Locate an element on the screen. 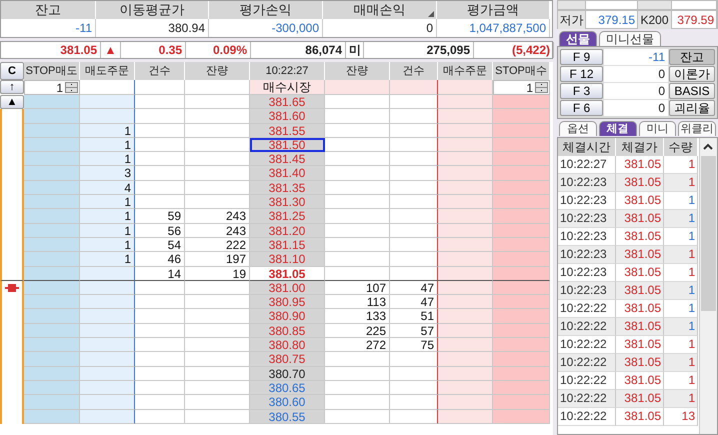 This screenshot has width=718, height=435. contract-button: F 12 is located at coordinates (581, 74).